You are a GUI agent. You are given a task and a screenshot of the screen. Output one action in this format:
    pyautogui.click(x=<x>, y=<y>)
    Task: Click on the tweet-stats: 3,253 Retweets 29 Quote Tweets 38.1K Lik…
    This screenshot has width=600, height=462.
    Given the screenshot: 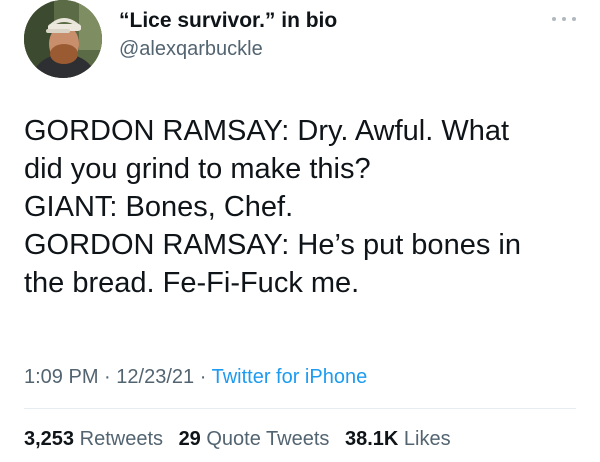 What is the action you would take?
    pyautogui.click(x=242, y=439)
    